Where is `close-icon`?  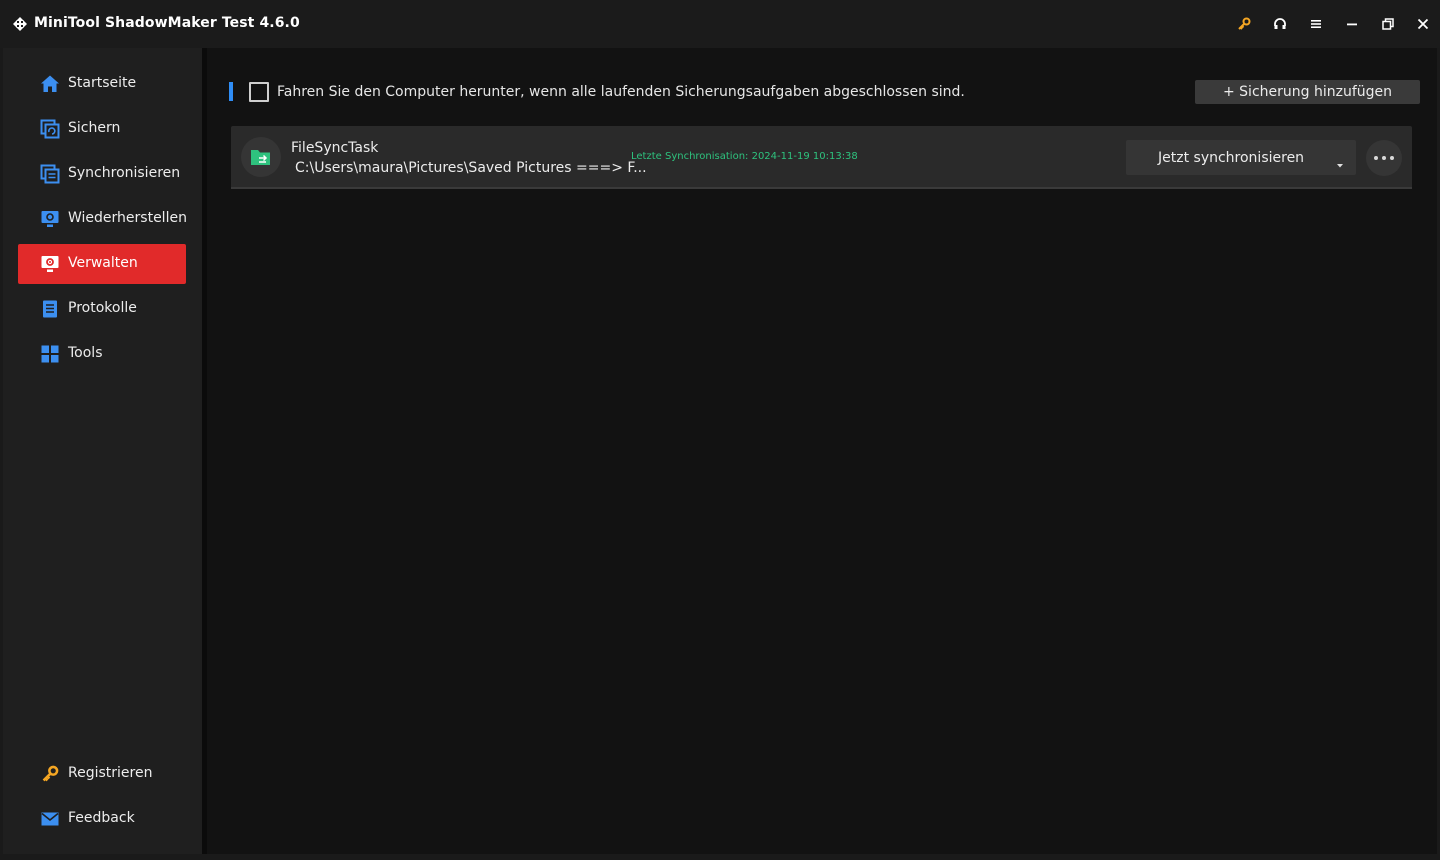 close-icon is located at coordinates (1423, 24).